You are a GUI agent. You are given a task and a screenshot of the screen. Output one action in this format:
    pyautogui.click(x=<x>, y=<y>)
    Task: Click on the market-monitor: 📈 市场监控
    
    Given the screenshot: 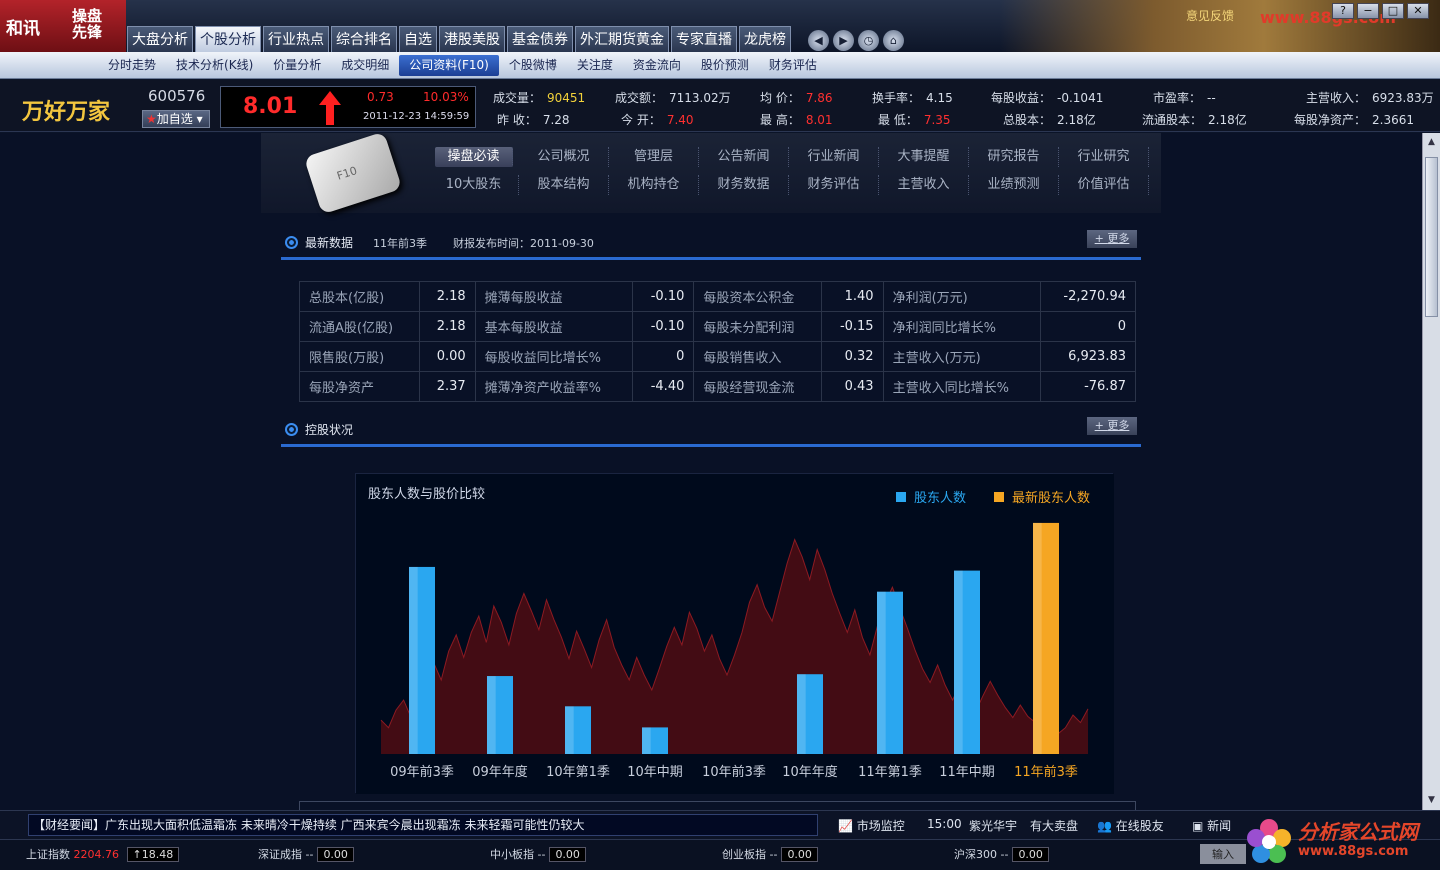 What is the action you would take?
    pyautogui.click(x=871, y=825)
    